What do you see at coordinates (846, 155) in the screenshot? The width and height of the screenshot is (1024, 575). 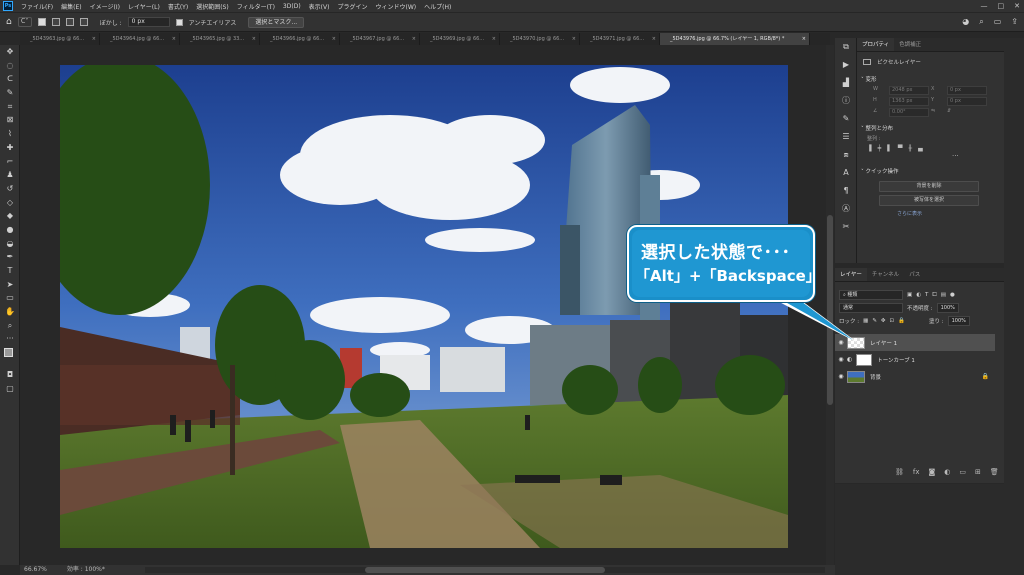 I see `clone-source-icon: ⧈` at bounding box center [846, 155].